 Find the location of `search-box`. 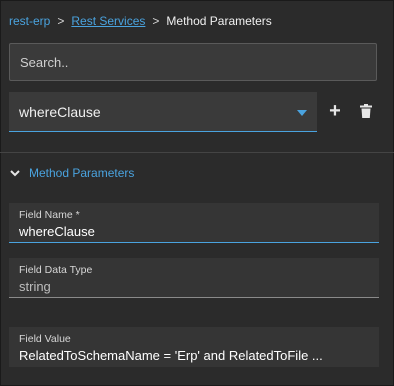

search-box is located at coordinates (193, 62).